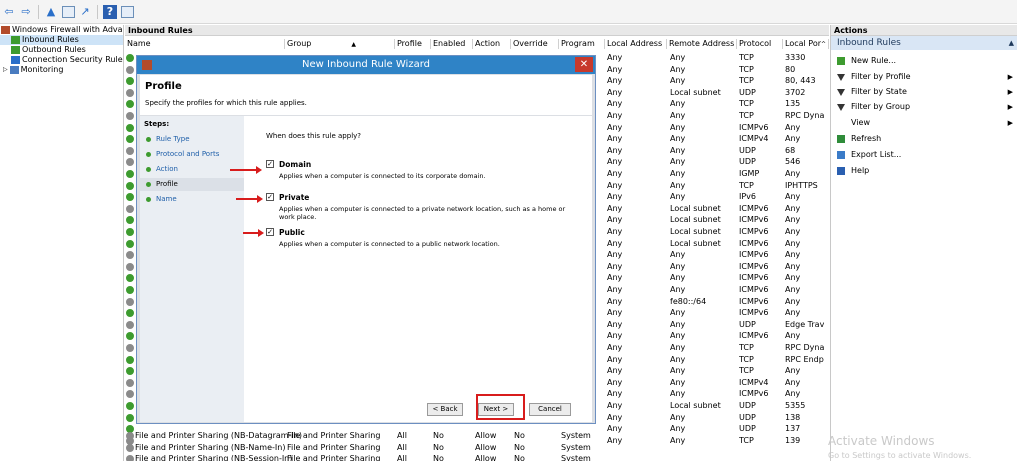 Image resolution: width=1017 pixels, height=461 pixels. I want to click on cell-port: 80, so click(790, 69).